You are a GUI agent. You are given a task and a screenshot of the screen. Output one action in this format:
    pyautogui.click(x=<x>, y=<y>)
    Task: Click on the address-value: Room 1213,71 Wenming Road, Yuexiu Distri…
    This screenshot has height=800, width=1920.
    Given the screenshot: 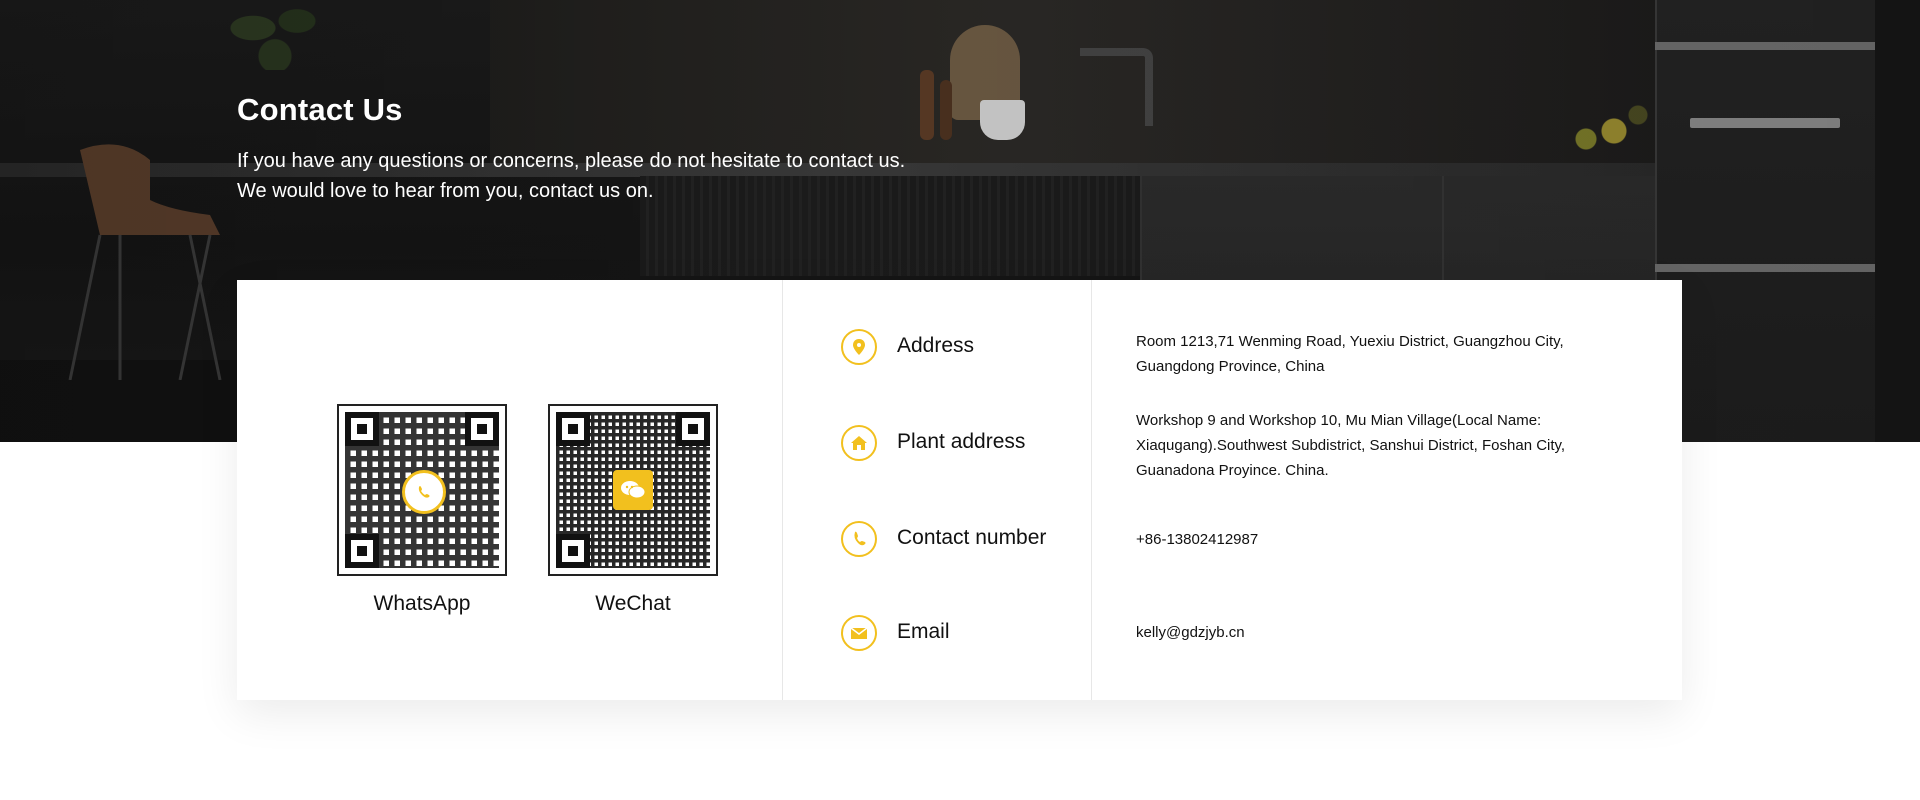 What is the action you would take?
    pyautogui.click(x=1350, y=354)
    